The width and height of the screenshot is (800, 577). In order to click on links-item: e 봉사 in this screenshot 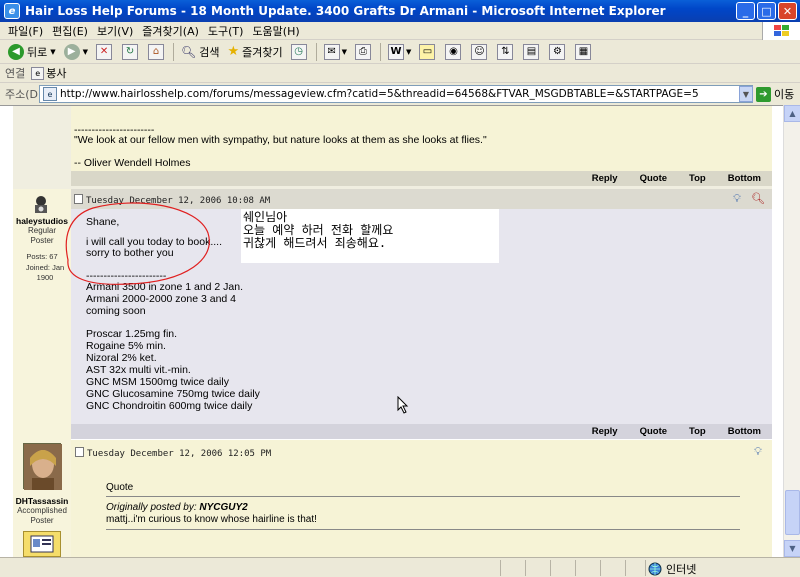, I will do `click(49, 73)`.